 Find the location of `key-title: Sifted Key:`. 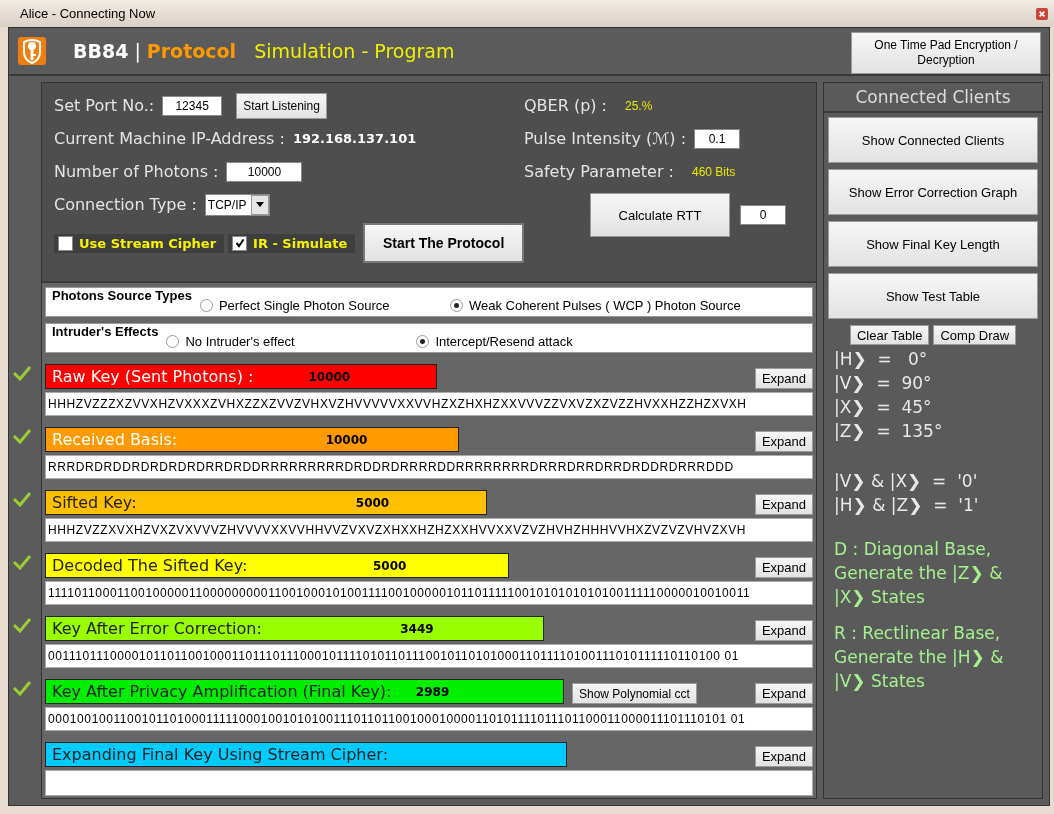

key-title: Sifted Key: is located at coordinates (94, 502).